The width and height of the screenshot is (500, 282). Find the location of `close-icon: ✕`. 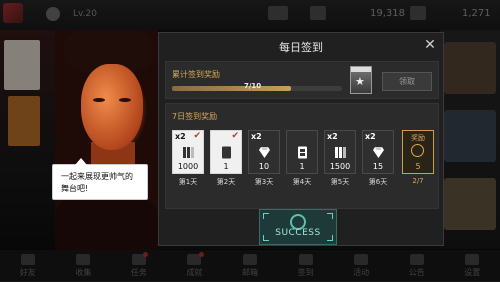

close-icon: ✕ is located at coordinates (430, 45).